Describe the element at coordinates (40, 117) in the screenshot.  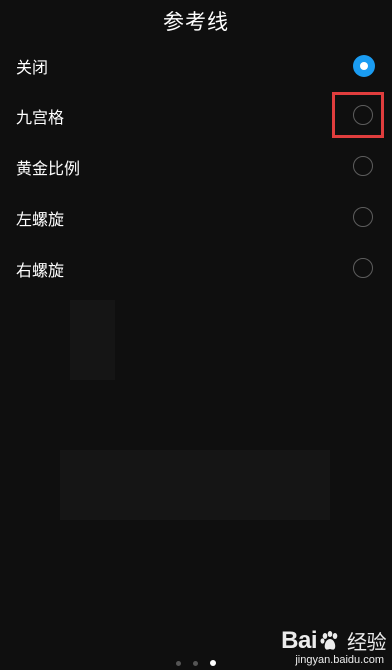
I see `option-label: 九宫格` at that location.